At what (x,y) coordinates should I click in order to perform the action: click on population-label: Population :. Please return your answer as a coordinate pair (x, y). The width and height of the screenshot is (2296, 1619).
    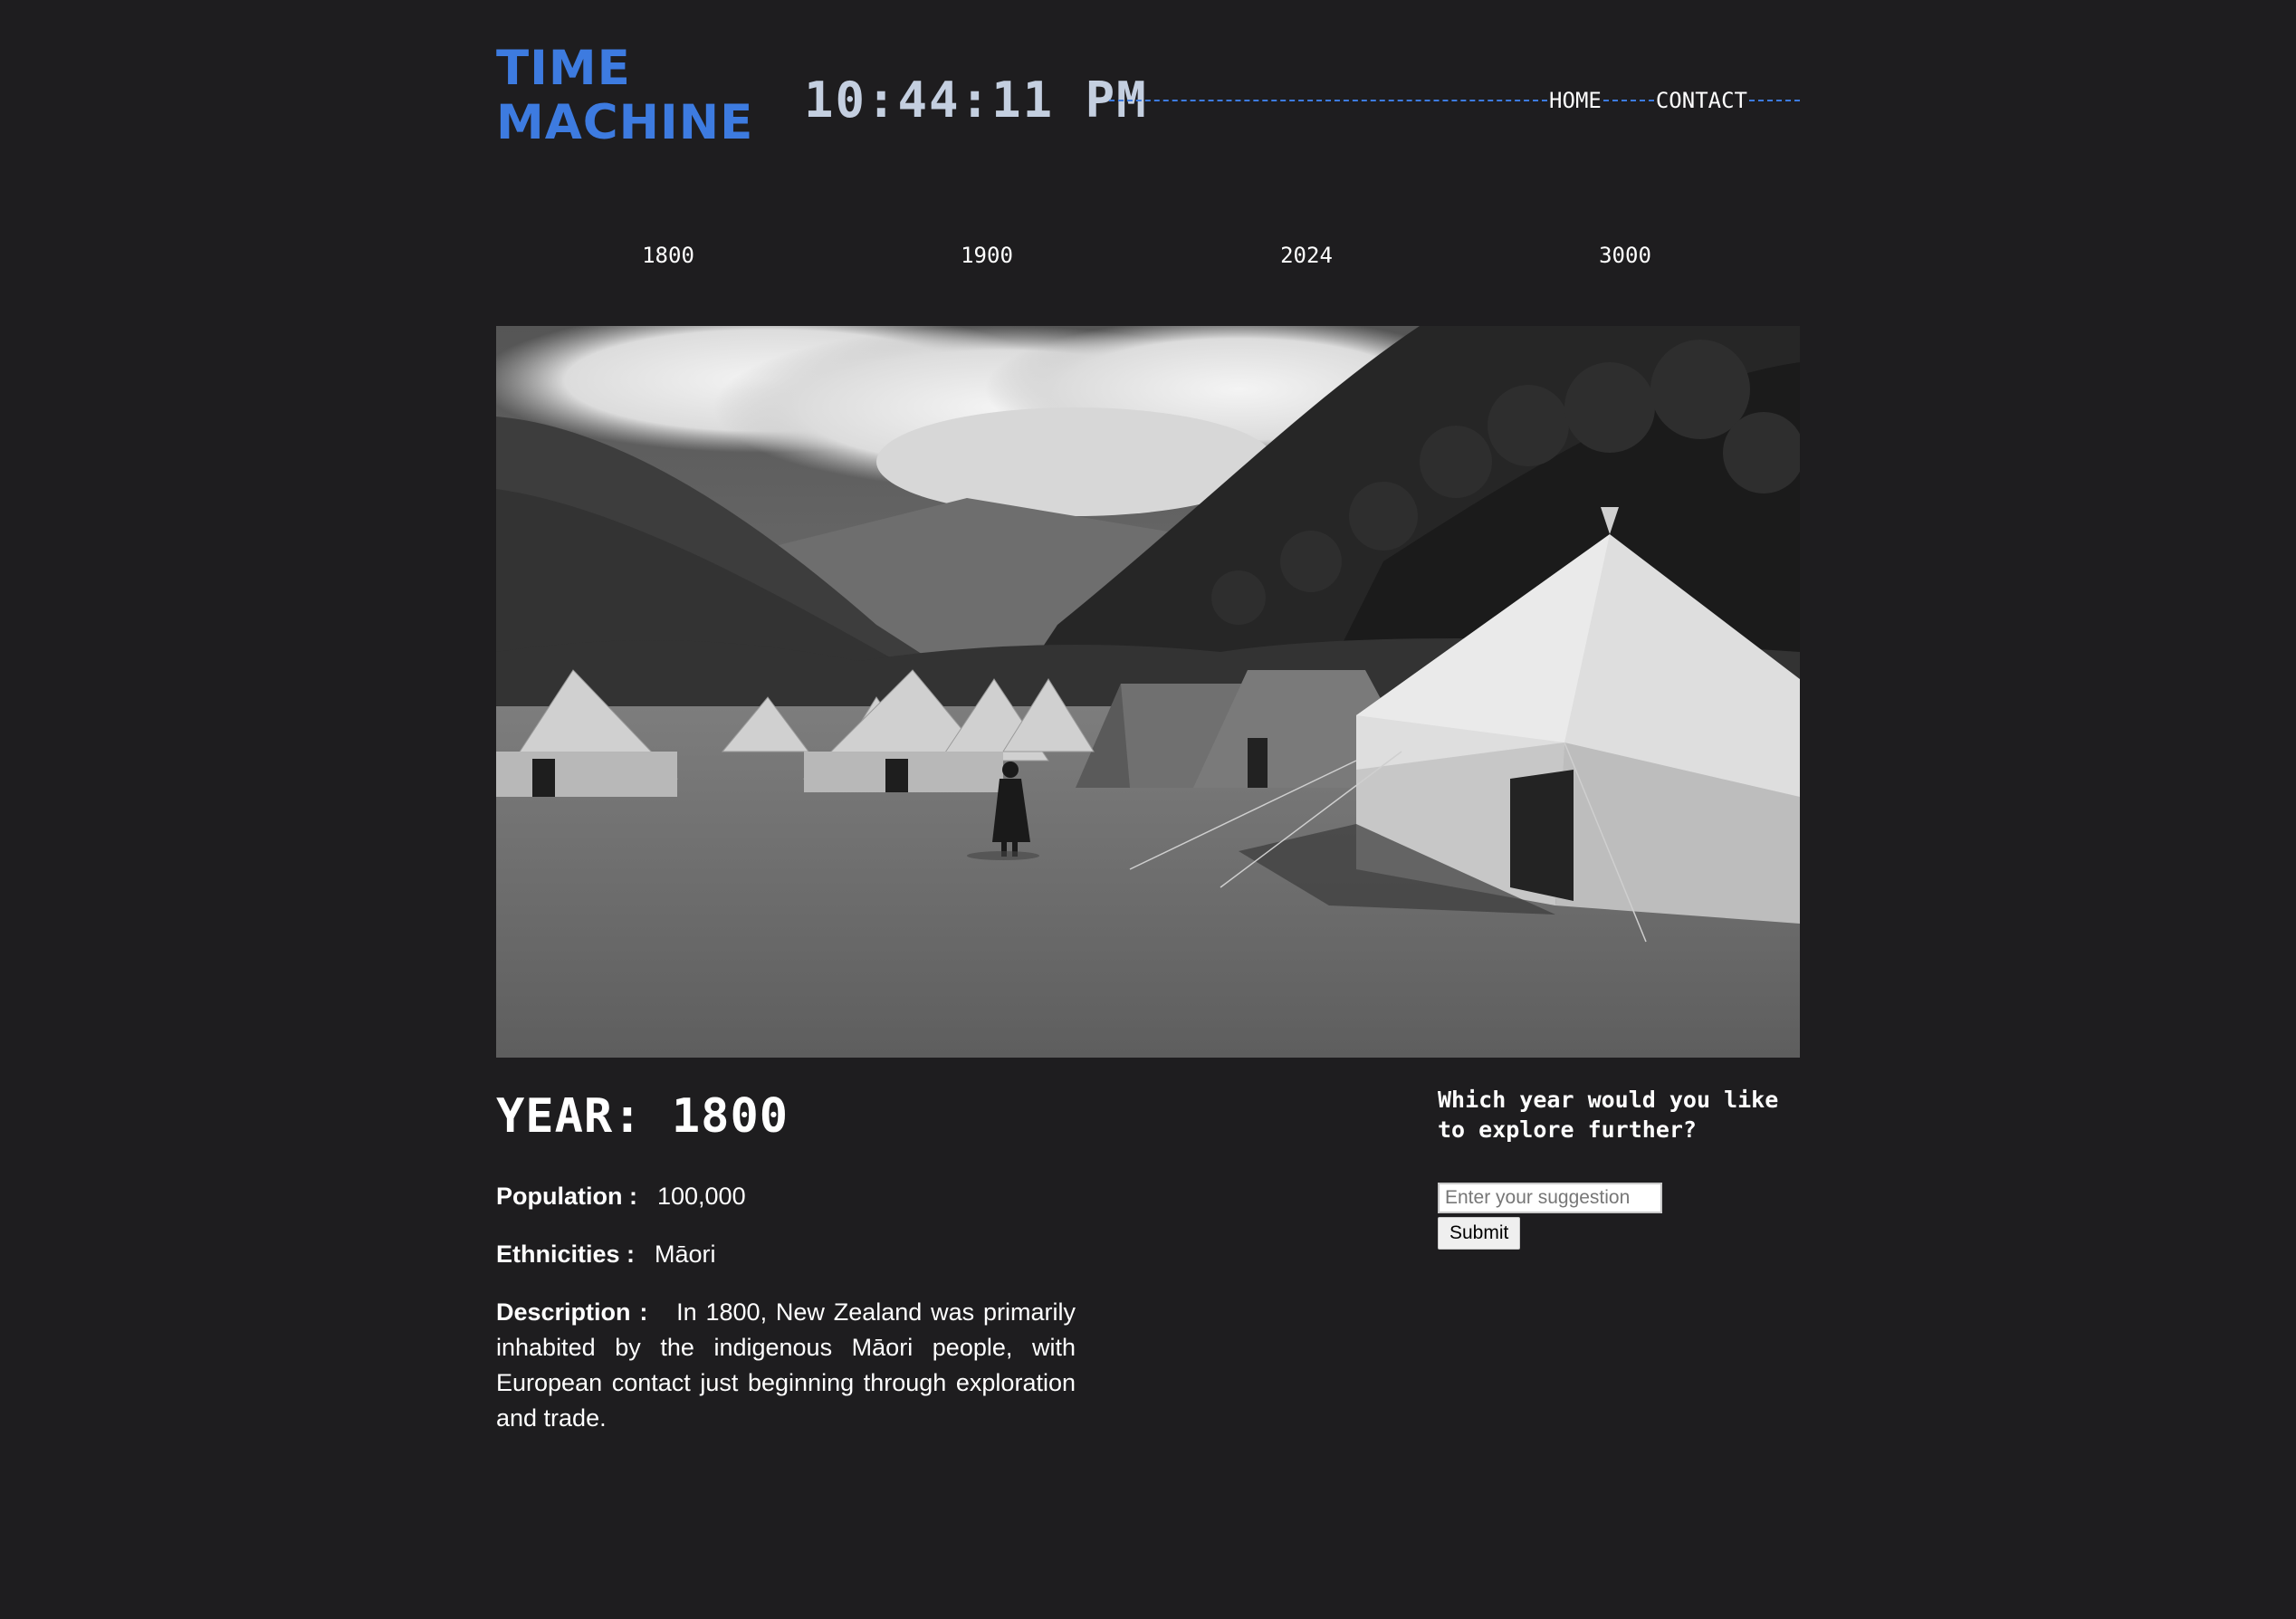
    Looking at the image, I should click on (566, 1196).